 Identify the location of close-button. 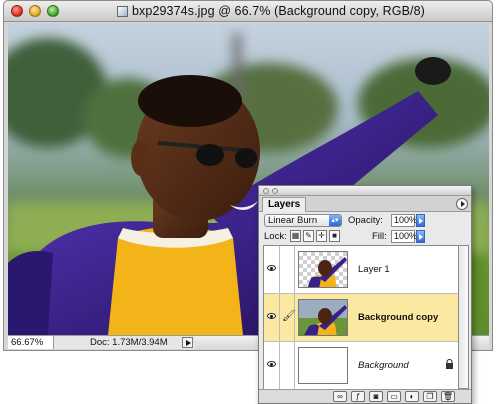
(17, 11).